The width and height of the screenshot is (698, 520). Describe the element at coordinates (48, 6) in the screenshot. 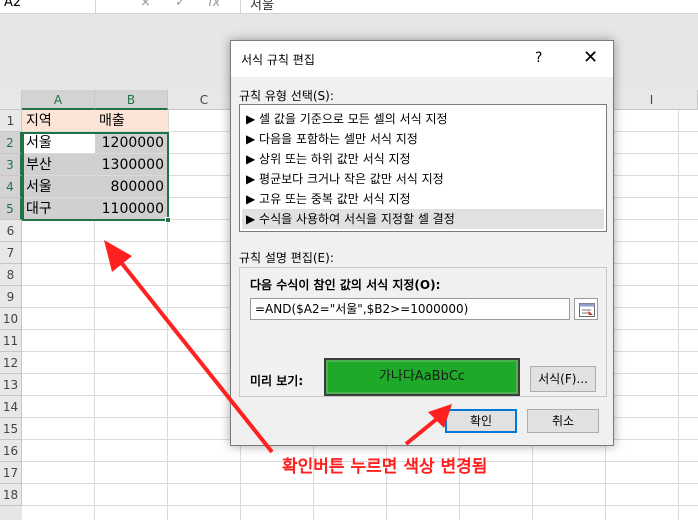

I see `name-box: A2` at that location.